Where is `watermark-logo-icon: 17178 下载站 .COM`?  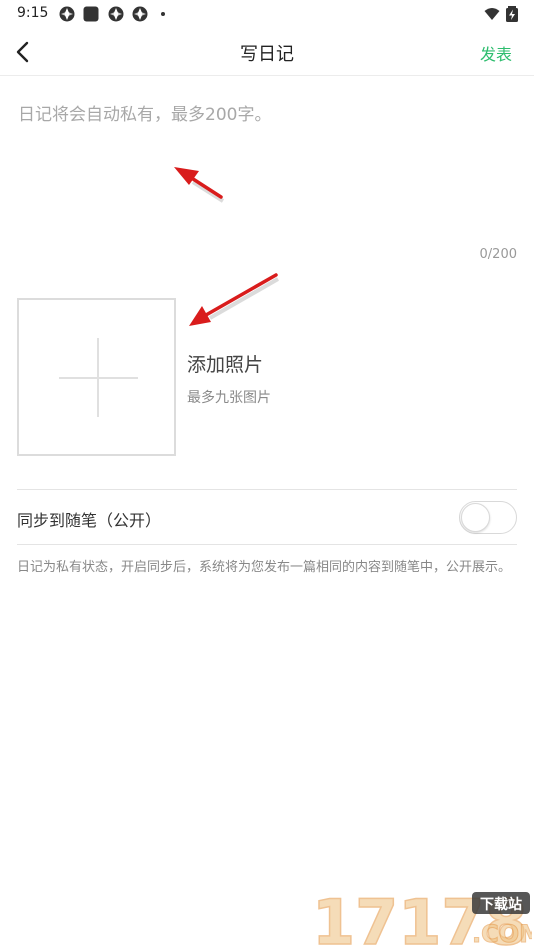
watermark-logo-icon: 17178 下载站 .COM is located at coordinates (422, 917).